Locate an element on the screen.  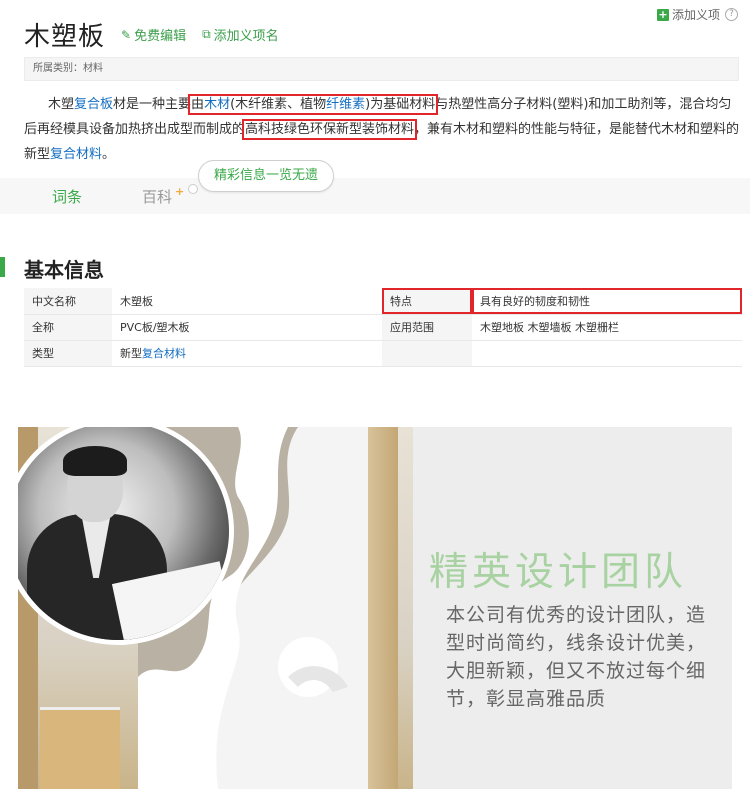
wood-post is located at coordinates (383, 608).